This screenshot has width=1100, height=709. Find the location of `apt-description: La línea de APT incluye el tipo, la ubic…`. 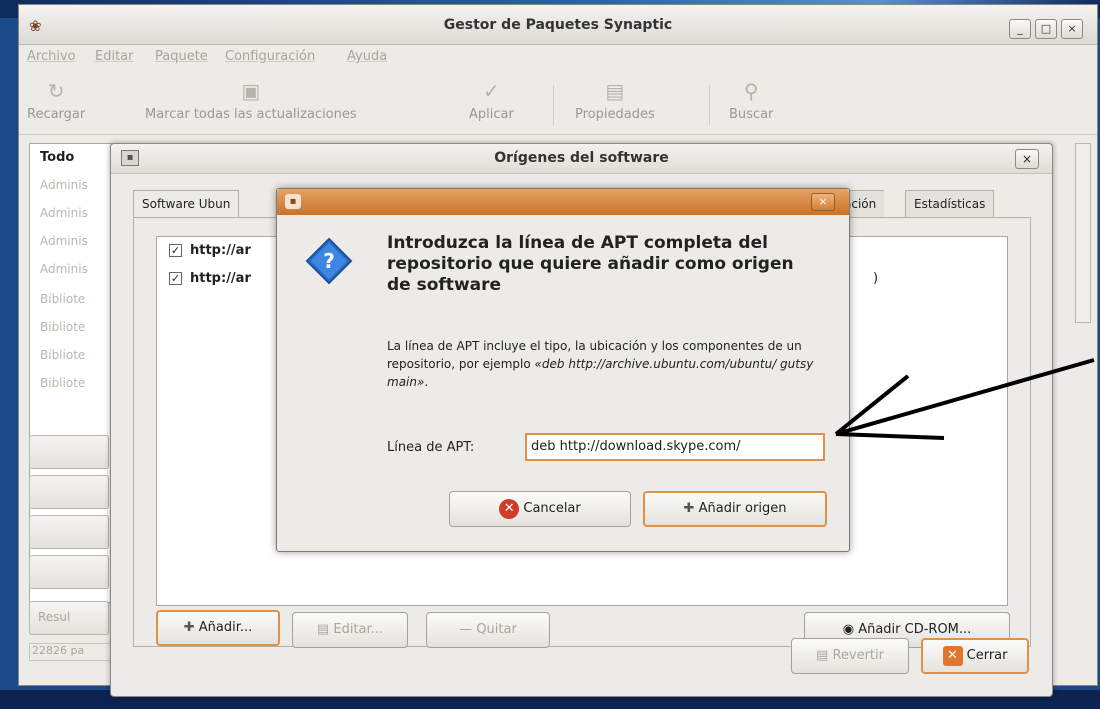

apt-description: La línea de APT incluye el tipo, la ubic… is located at coordinates (600, 364).